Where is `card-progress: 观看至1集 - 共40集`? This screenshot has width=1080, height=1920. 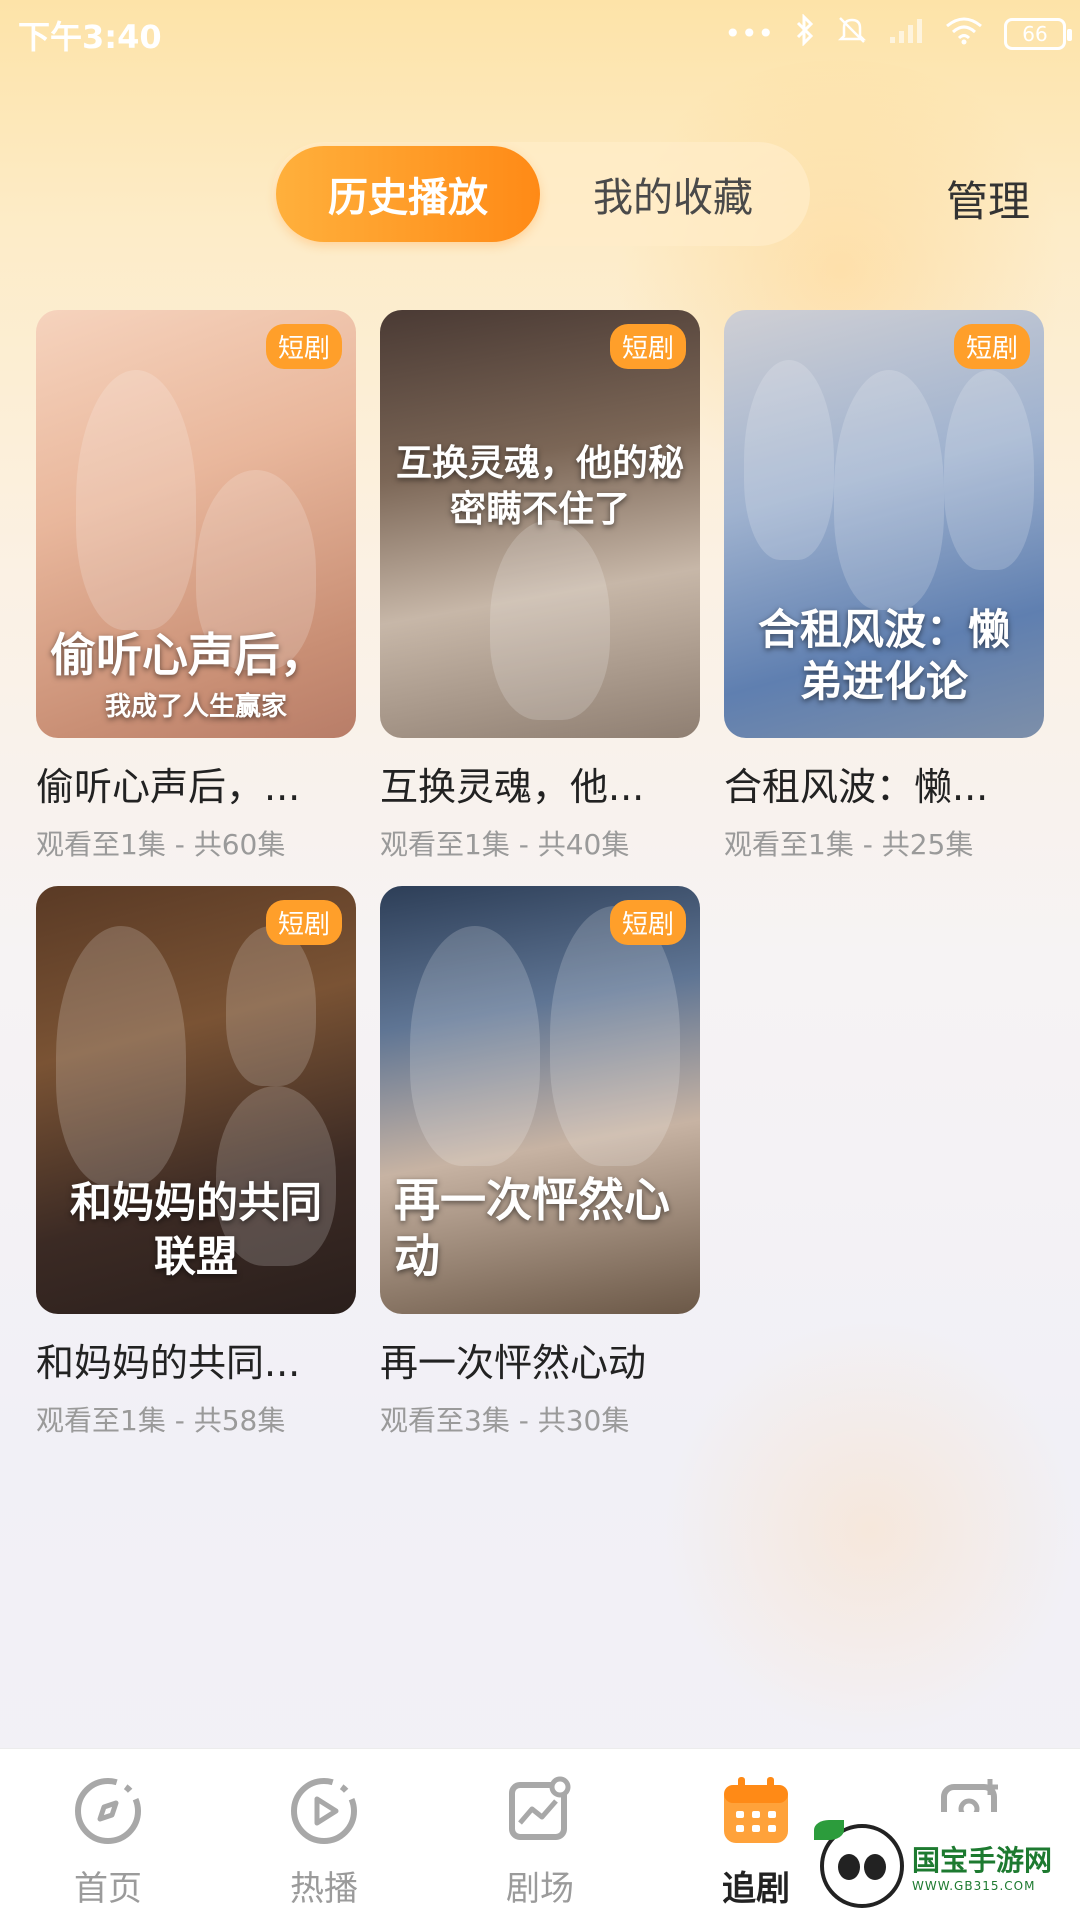
card-progress: 观看至1集 - 共40集 is located at coordinates (505, 844).